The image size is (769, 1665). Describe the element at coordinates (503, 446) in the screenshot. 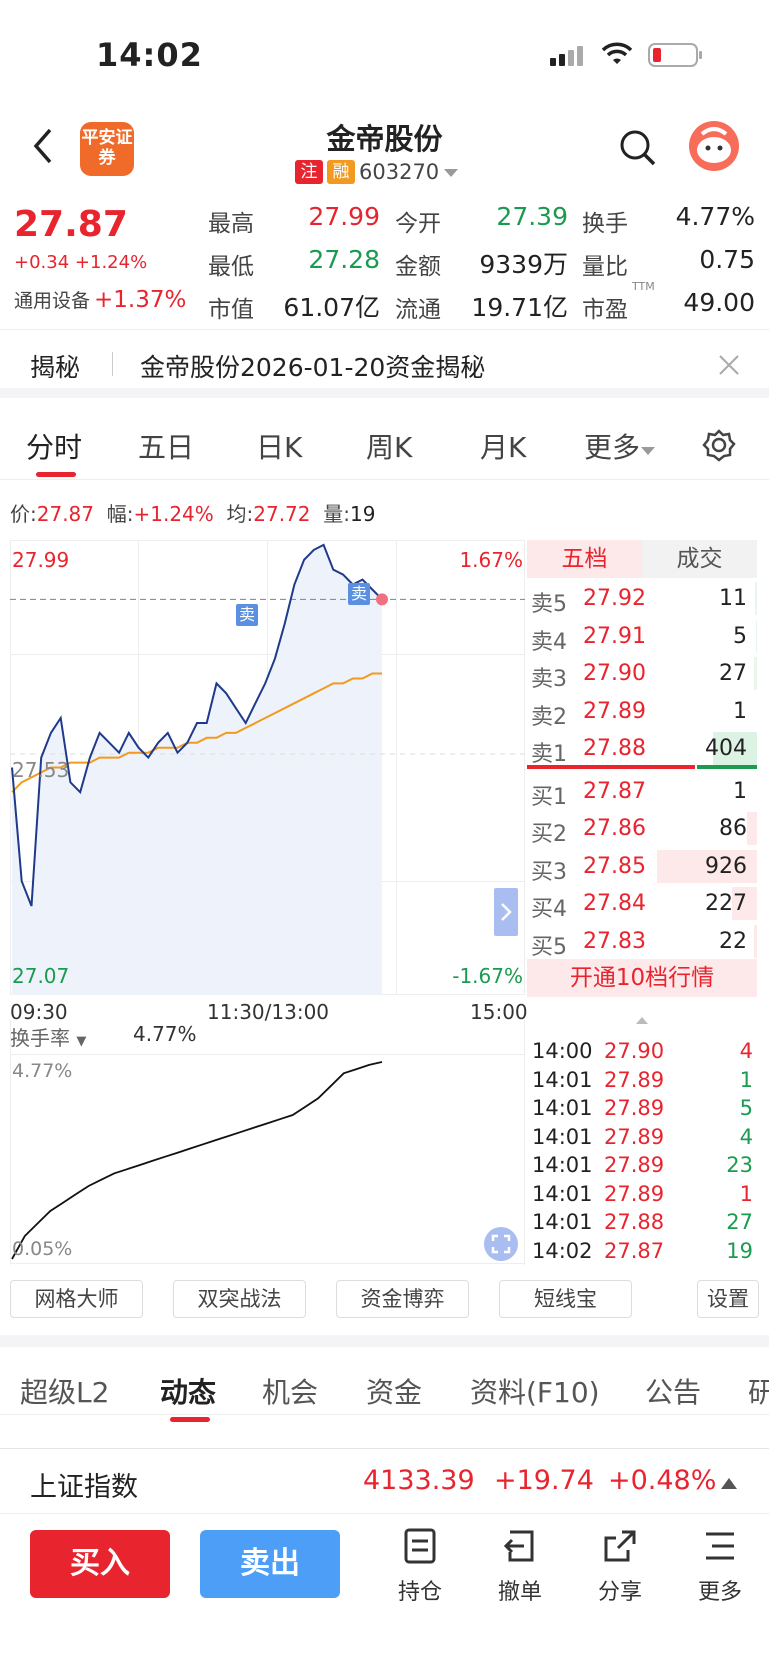

I see `tab-monthly-k: 月K` at that location.